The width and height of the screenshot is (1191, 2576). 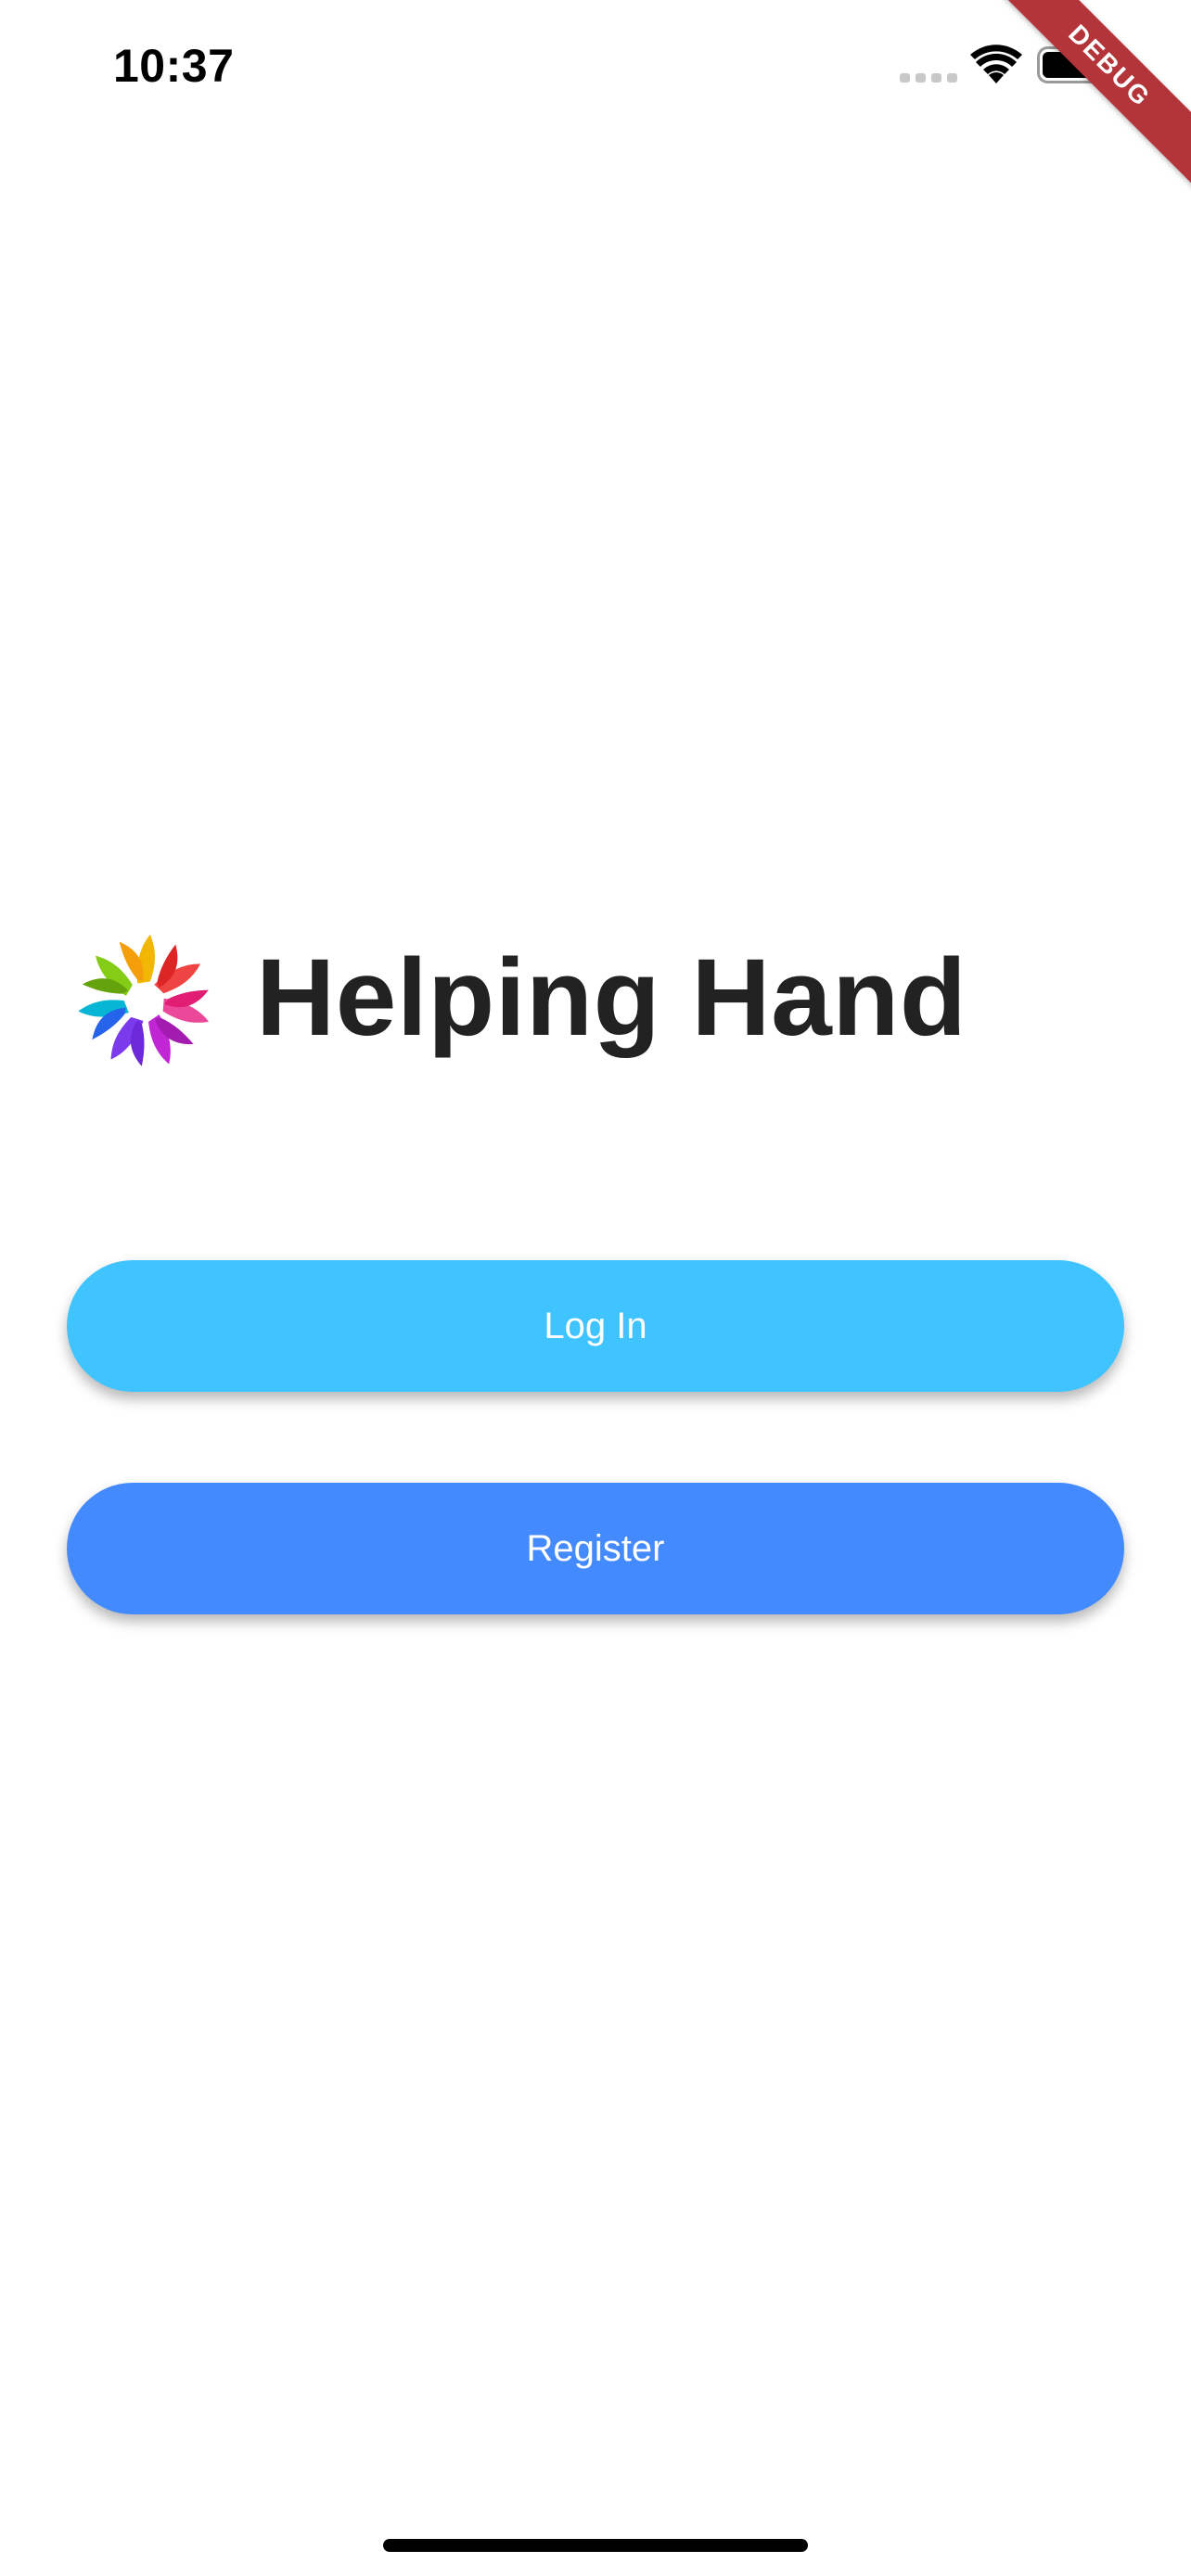 I want to click on status-bar: 10:37, so click(x=595, y=65).